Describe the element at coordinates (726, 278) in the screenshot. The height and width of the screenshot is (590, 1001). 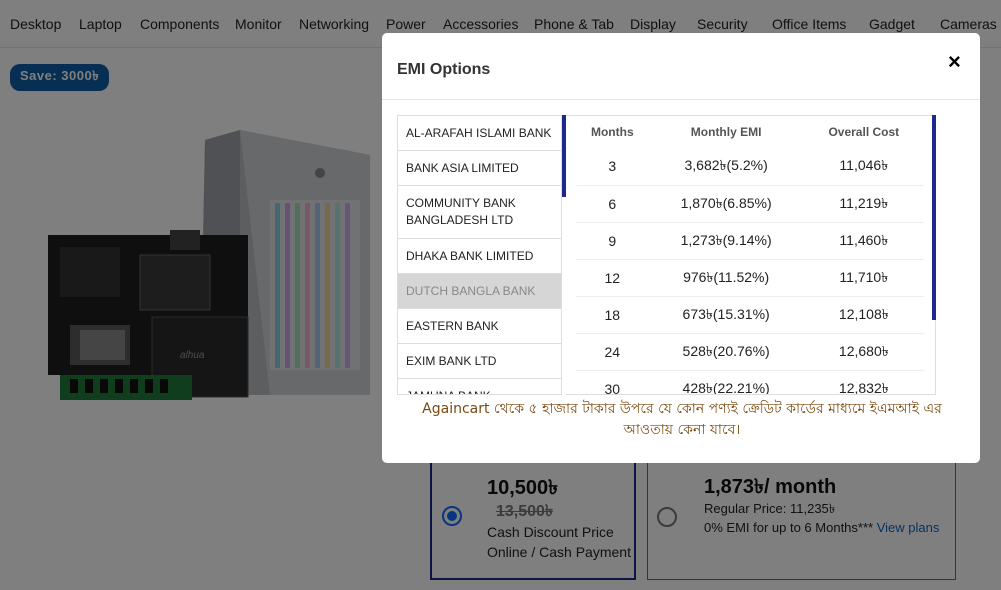
I see `monthly-emi-cell: 976৳(11.52%)` at that location.